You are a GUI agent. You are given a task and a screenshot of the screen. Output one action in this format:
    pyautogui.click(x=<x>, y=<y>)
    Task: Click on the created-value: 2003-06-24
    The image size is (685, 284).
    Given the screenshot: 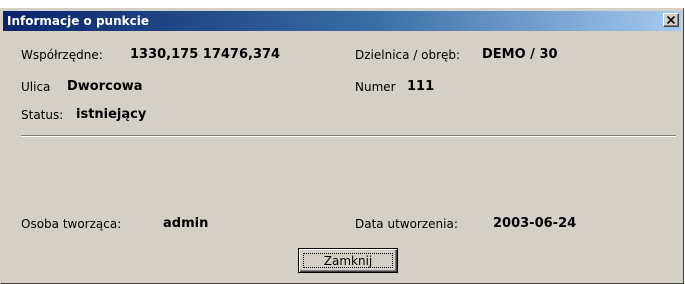 What is the action you would take?
    pyautogui.click(x=535, y=223)
    